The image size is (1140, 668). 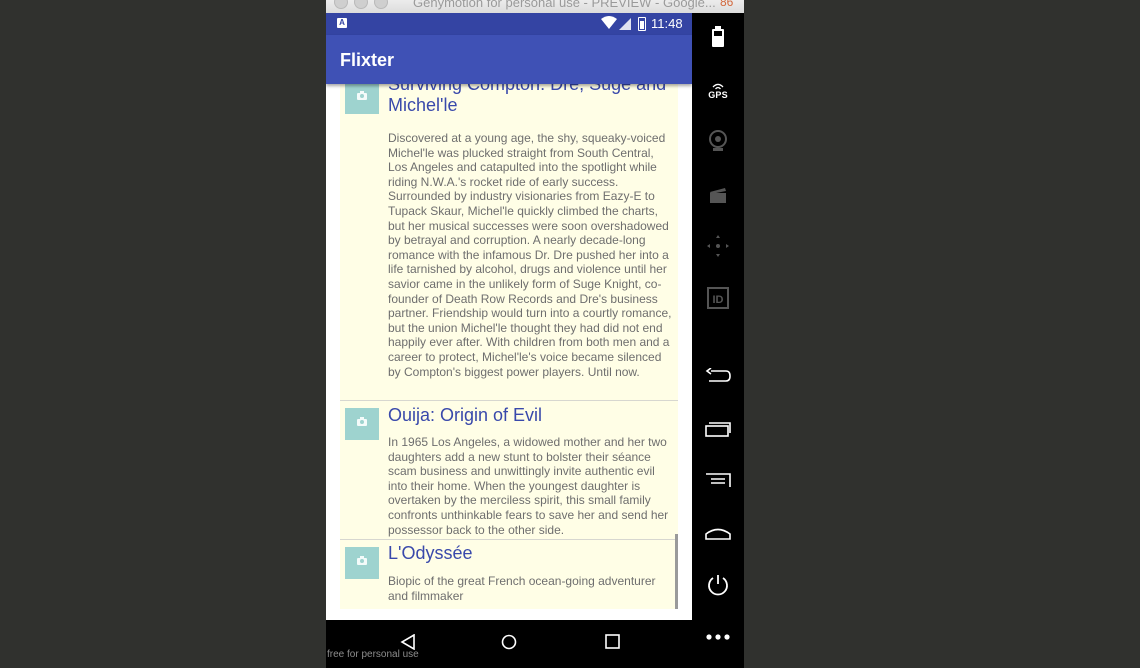 I want to click on home-tool-icon, so click(x=718, y=533).